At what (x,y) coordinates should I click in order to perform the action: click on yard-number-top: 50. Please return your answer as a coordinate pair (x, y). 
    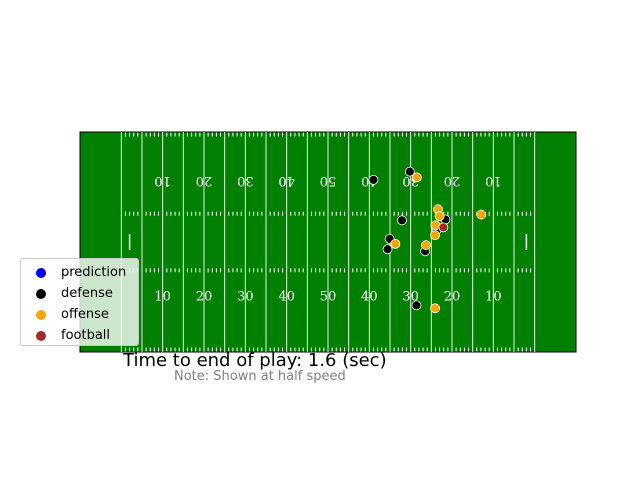
    Looking at the image, I should click on (328, 180).